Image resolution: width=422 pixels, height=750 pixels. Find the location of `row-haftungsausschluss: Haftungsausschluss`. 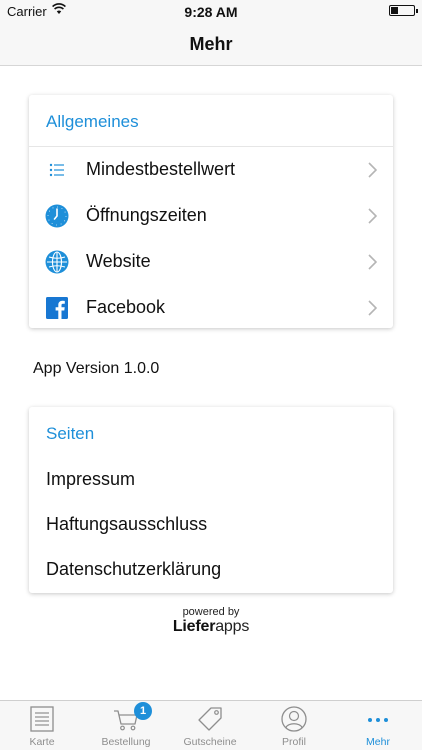

row-haftungsausschluss: Haftungsausschluss is located at coordinates (211, 524).